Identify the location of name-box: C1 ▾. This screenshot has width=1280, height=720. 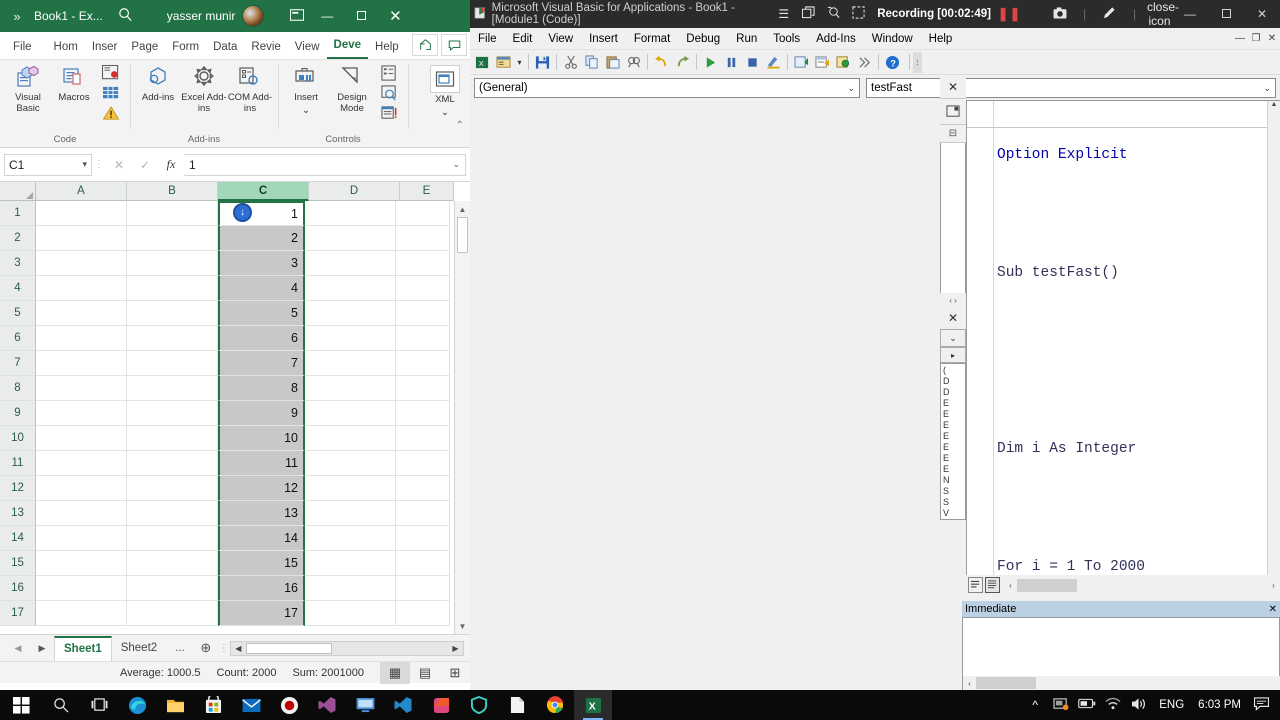
(48, 164).